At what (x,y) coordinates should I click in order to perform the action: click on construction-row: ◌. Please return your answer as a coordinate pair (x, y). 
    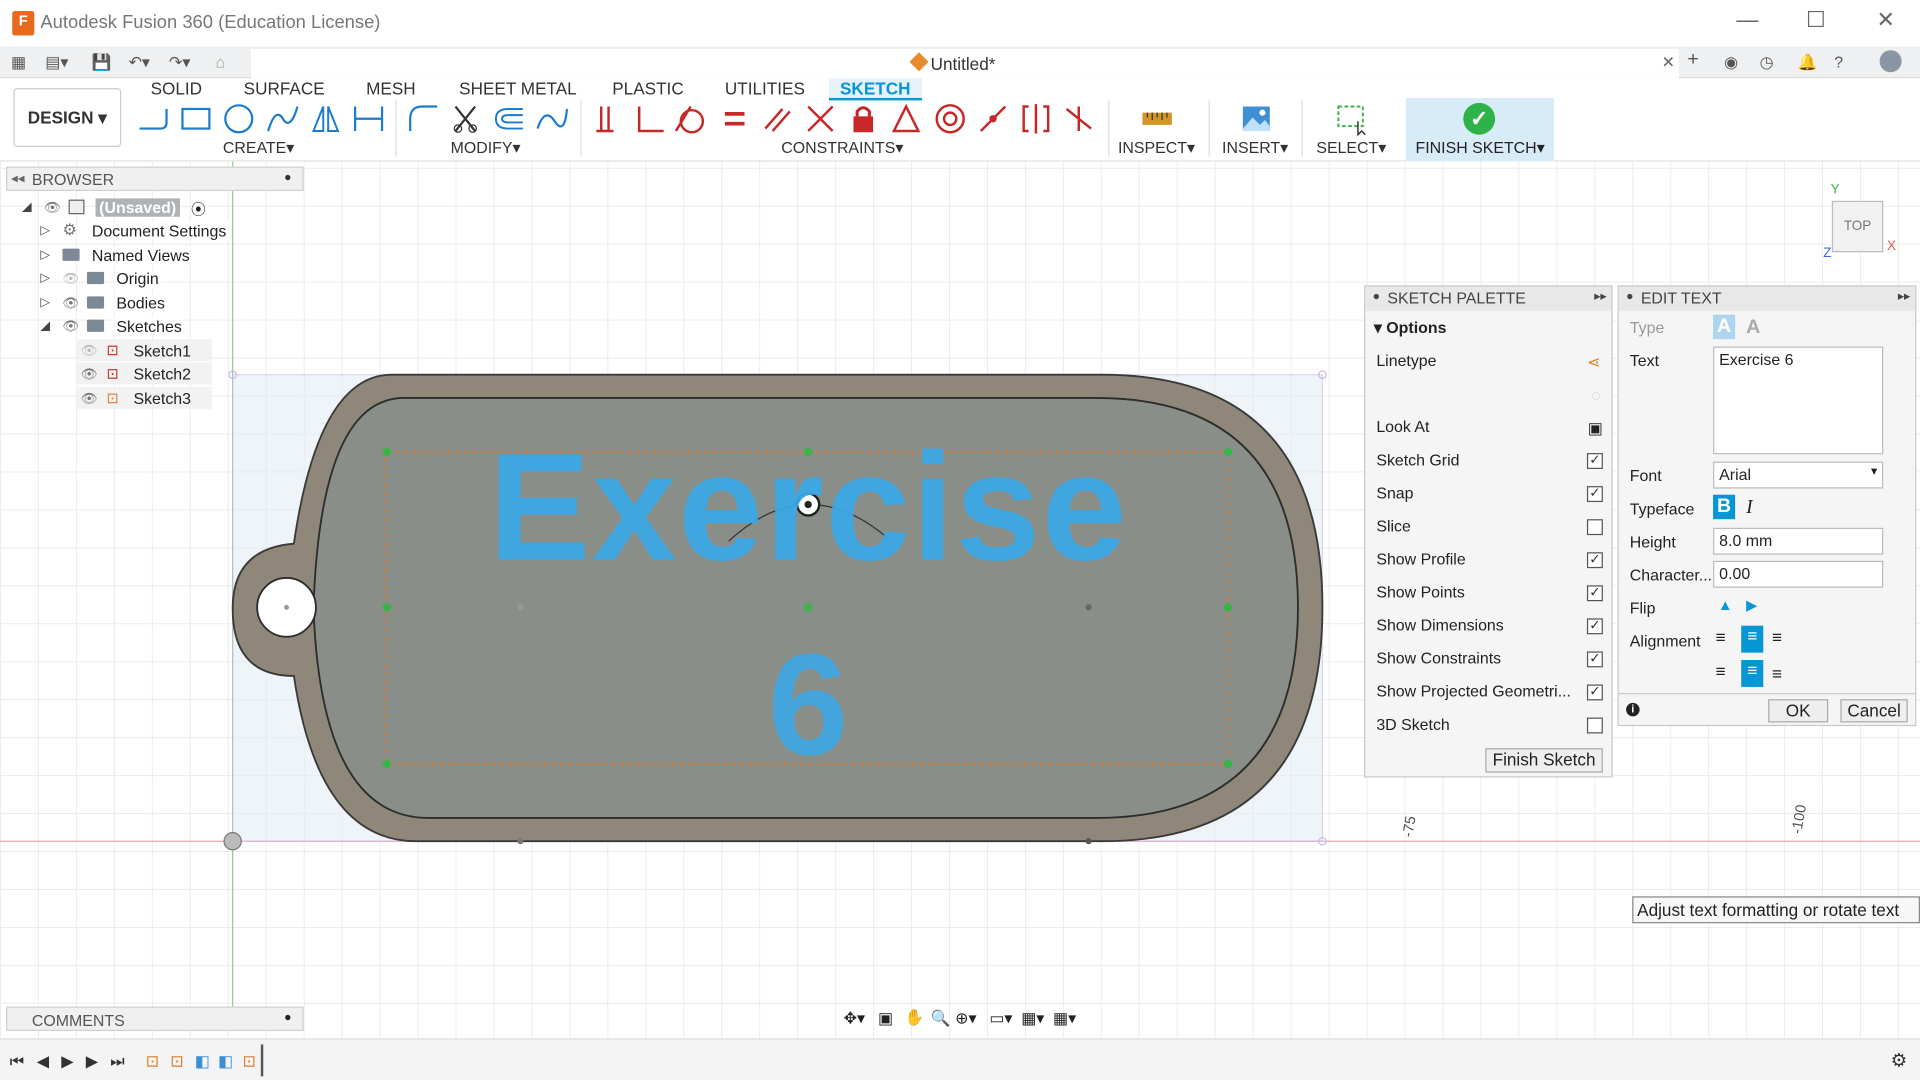
    Looking at the image, I should click on (1489, 397).